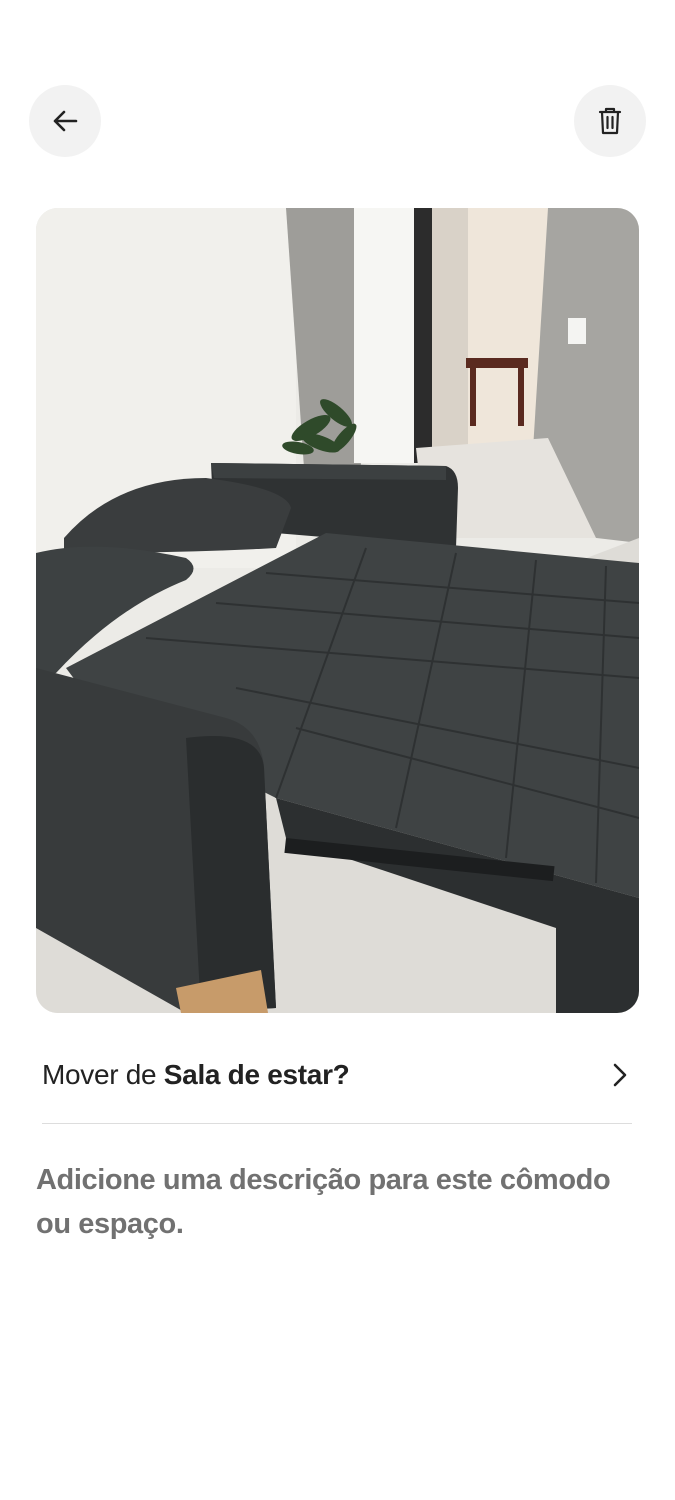 The width and height of the screenshot is (675, 1500). I want to click on trash-icon, so click(610, 121).